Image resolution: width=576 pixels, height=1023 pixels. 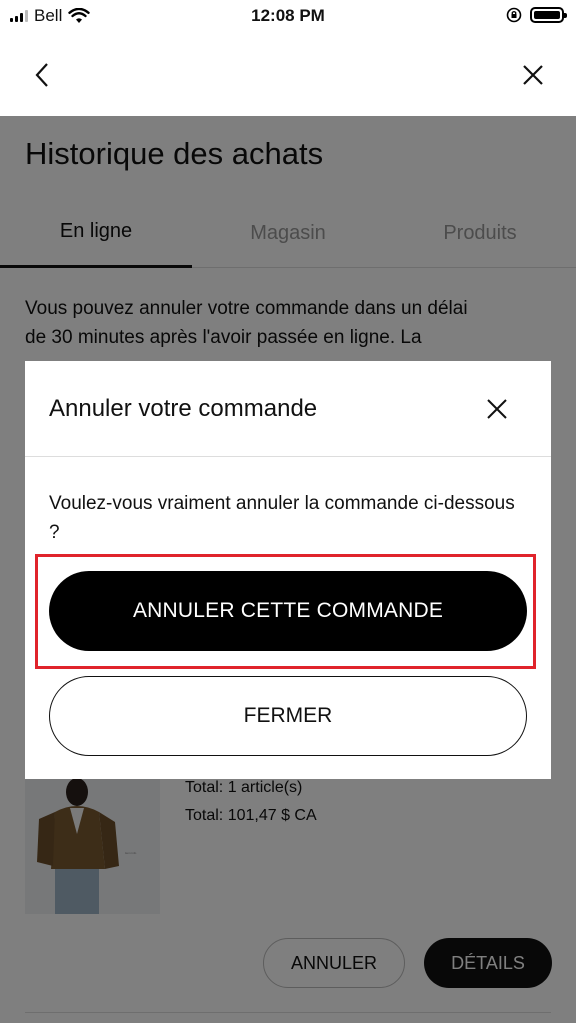 I want to click on nav-bar, so click(x=288, y=75).